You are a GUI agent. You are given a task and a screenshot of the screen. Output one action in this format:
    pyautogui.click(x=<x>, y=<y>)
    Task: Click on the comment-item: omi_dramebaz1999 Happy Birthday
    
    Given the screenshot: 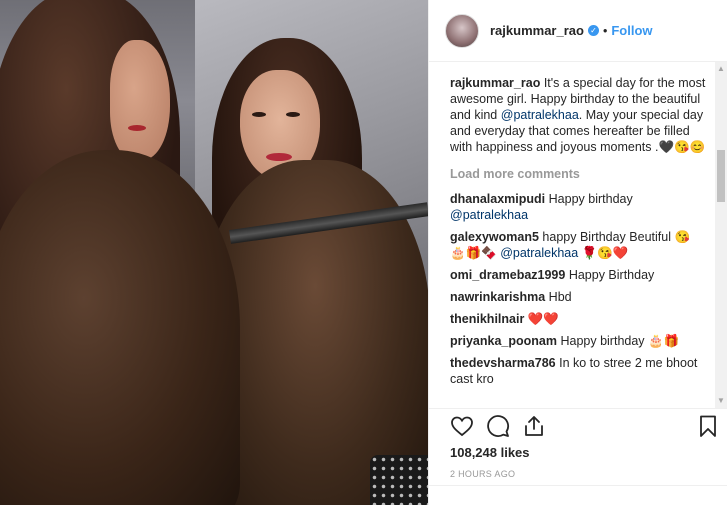 What is the action you would take?
    pyautogui.click(x=578, y=275)
    